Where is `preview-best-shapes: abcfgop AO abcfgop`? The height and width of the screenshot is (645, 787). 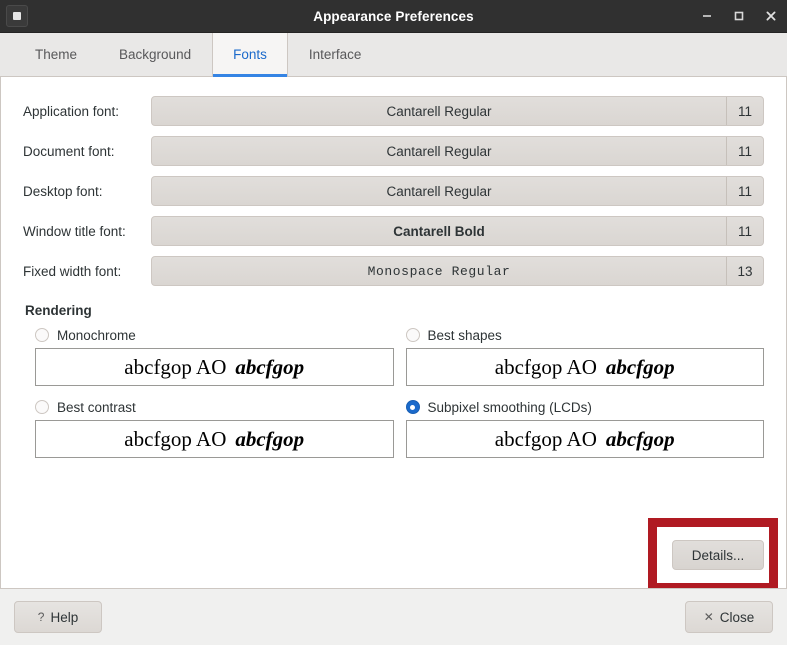
preview-best-shapes: abcfgop AO abcfgop is located at coordinates (584, 367).